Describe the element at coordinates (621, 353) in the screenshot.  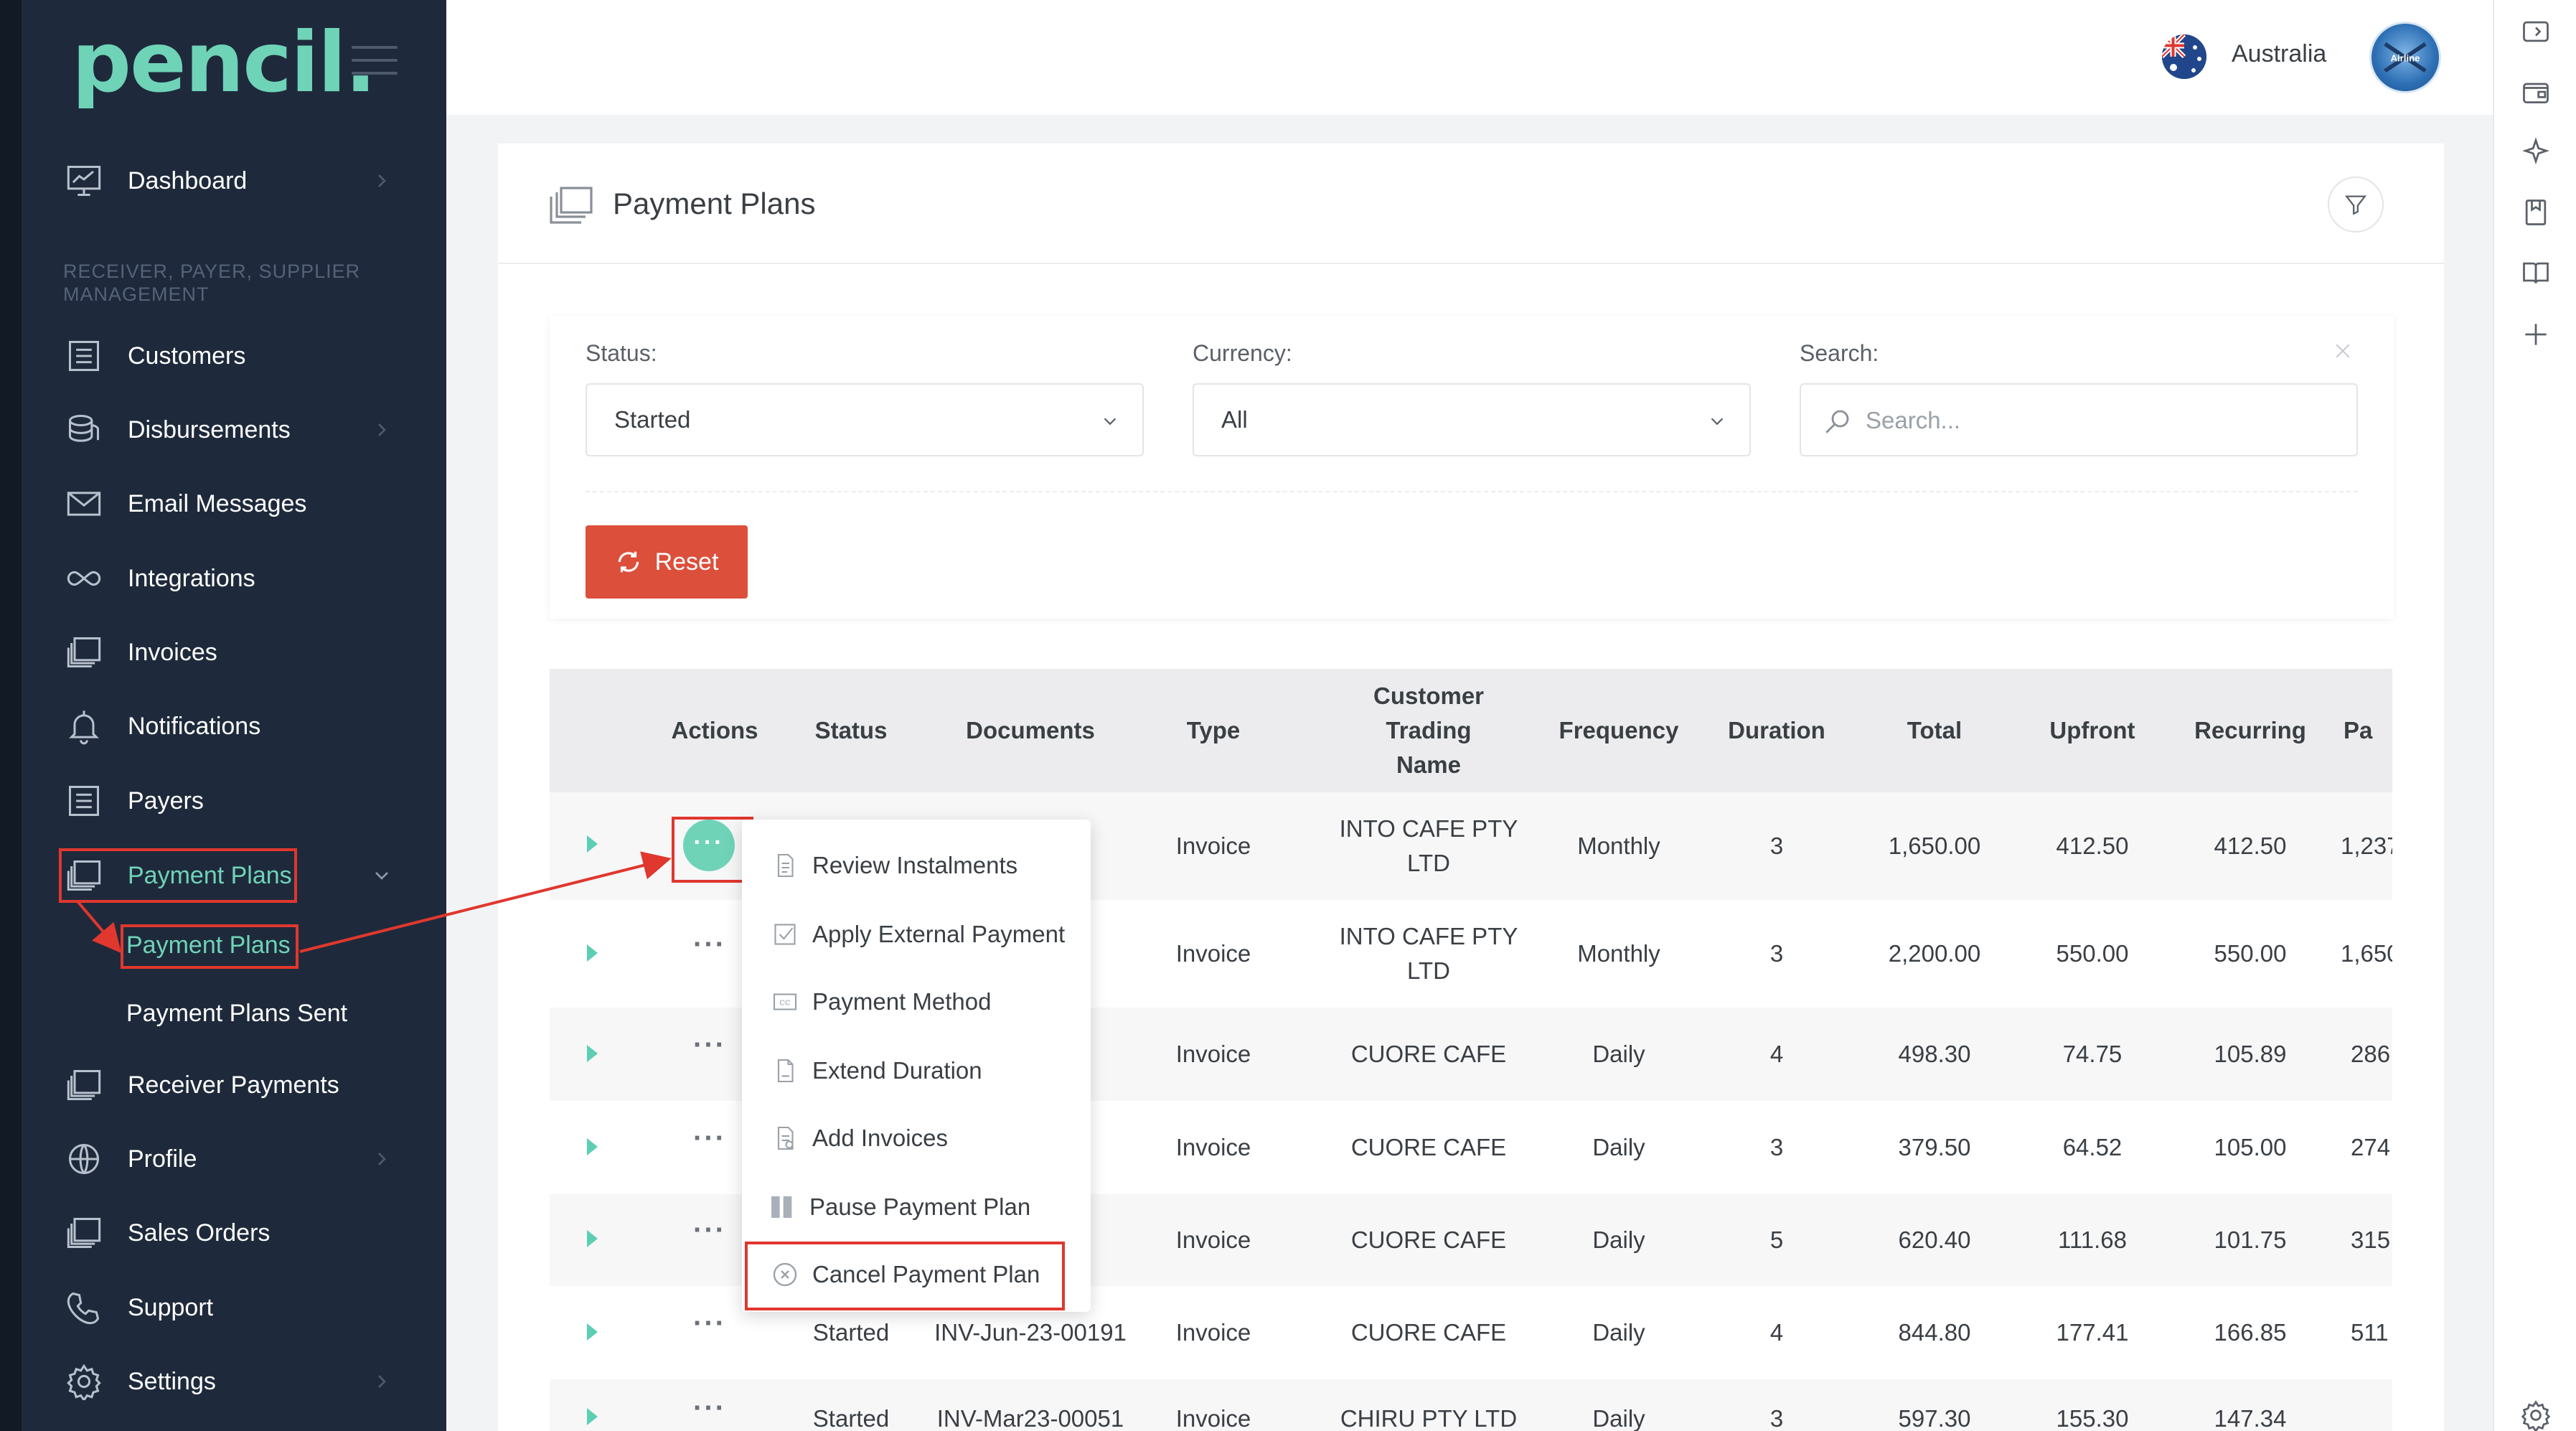
I see `status-filter-label: Status:` at that location.